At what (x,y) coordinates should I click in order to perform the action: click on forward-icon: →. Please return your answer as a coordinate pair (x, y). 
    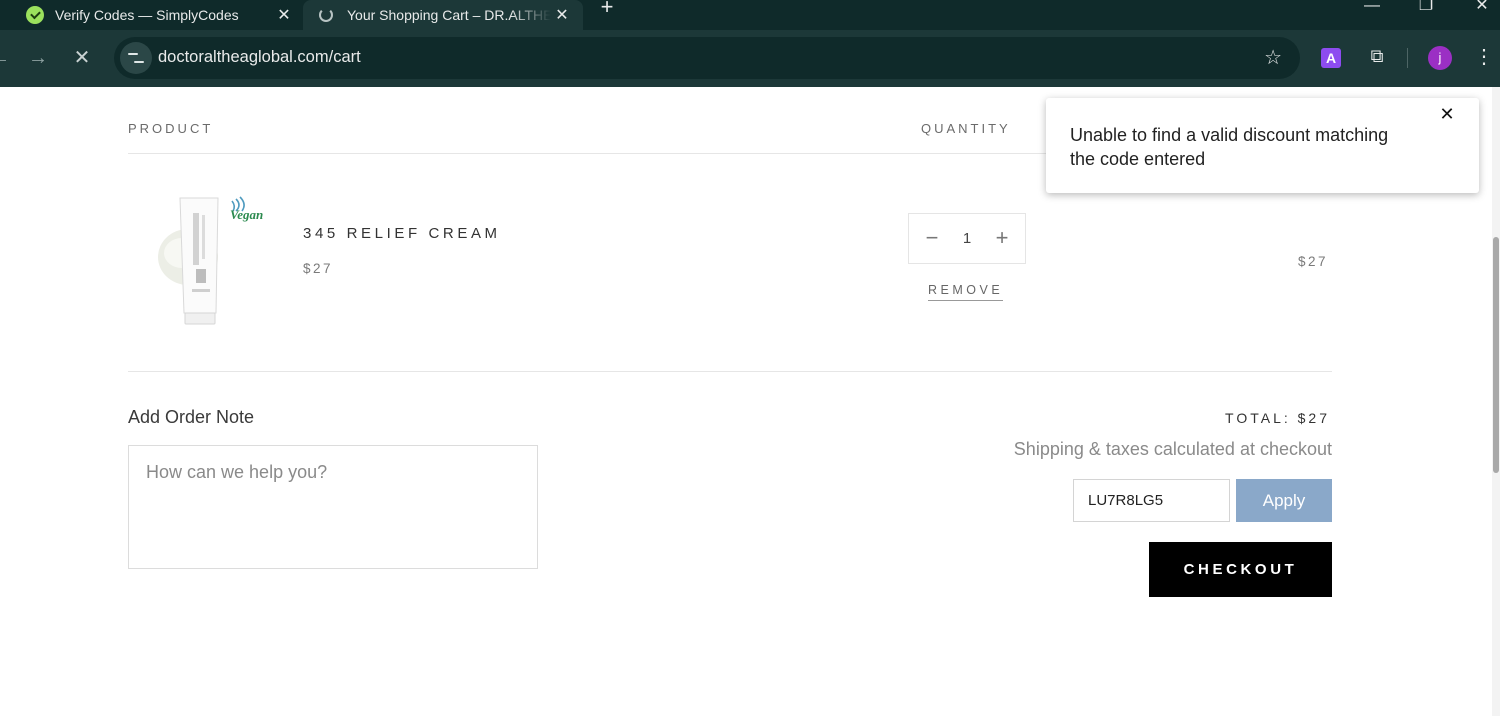
    Looking at the image, I should click on (38, 58).